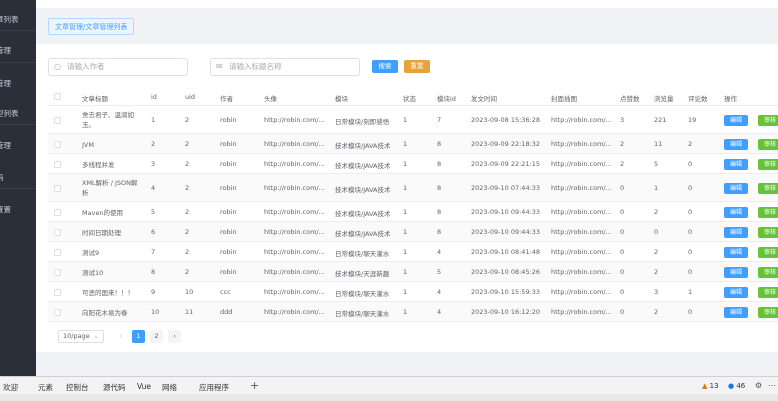  I want to click on page-2-button: 2, so click(156, 336).